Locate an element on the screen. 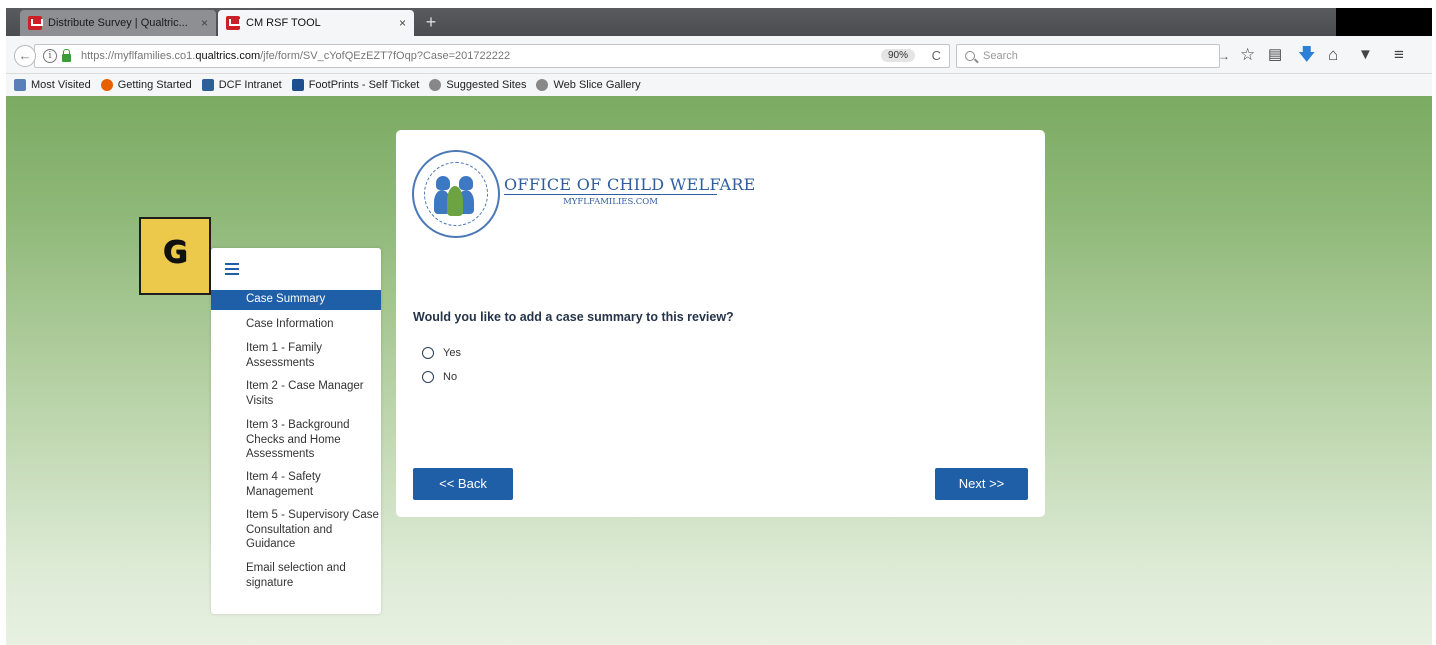 Image resolution: width=1436 pixels, height=645 pixels. sidebar-item-case-manager-visits: Item 2 - Case Manager Visits is located at coordinates (296, 393).